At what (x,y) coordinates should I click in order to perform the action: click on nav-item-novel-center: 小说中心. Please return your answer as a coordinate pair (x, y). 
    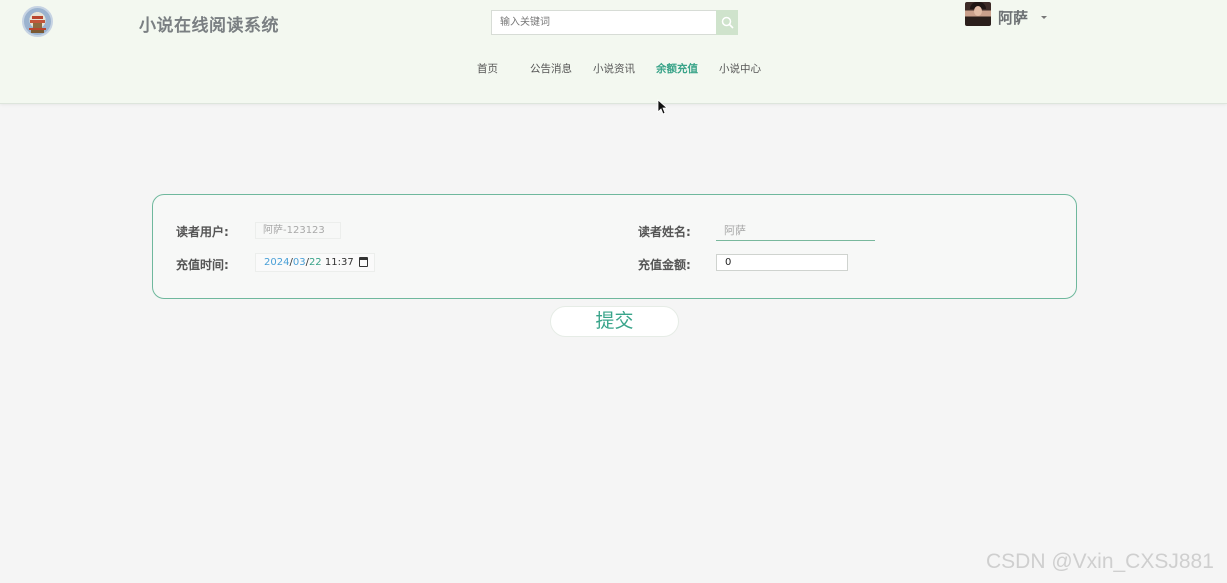
    Looking at the image, I should click on (740, 68).